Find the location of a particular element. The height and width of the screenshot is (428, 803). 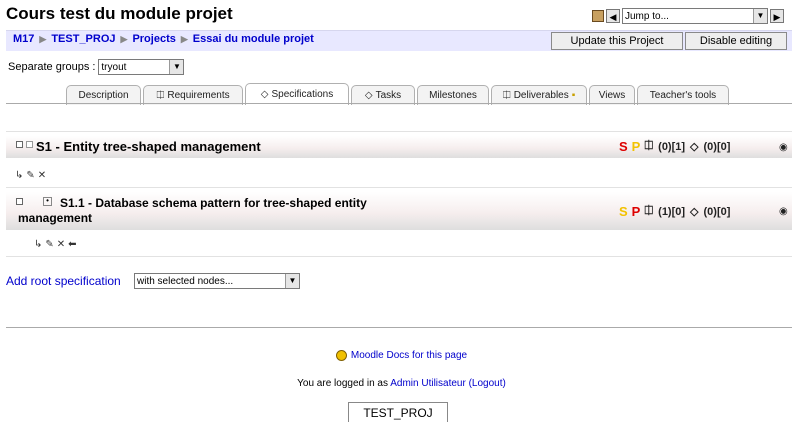

breadcrumb-projects: Projects is located at coordinates (153, 39).